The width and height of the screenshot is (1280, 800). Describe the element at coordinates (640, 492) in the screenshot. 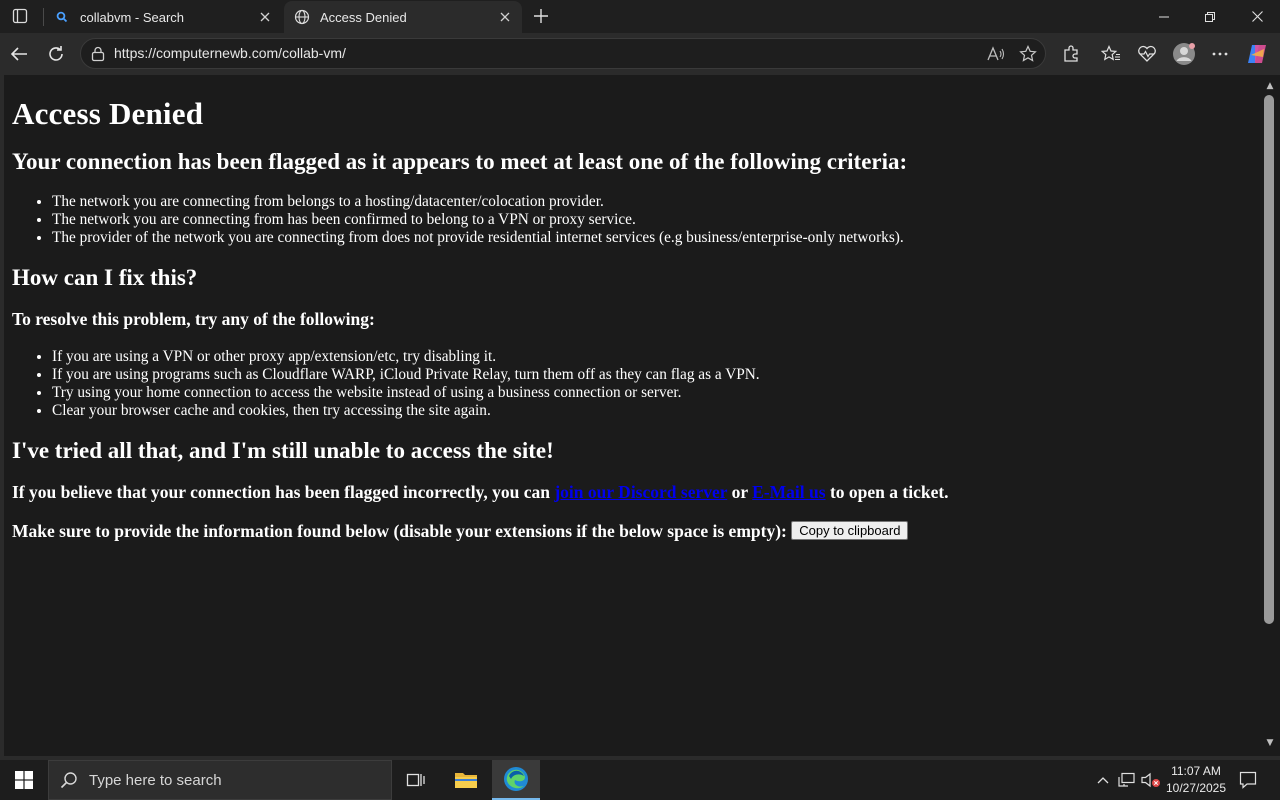

I see `discord-link: join our Discord server` at that location.